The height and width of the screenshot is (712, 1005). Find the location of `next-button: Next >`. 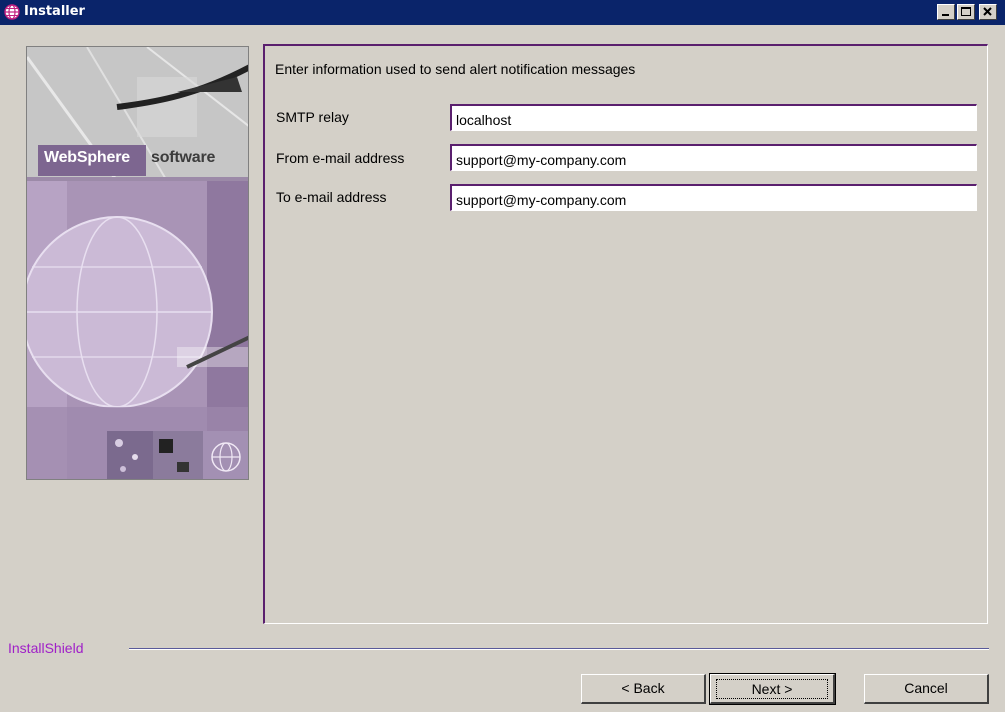

next-button: Next > is located at coordinates (772, 689).